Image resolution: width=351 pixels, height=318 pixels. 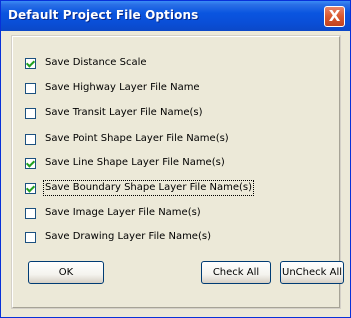 What do you see at coordinates (137, 138) in the screenshot?
I see `option-label: Save Point Shape Layer File Name(s)` at bounding box center [137, 138].